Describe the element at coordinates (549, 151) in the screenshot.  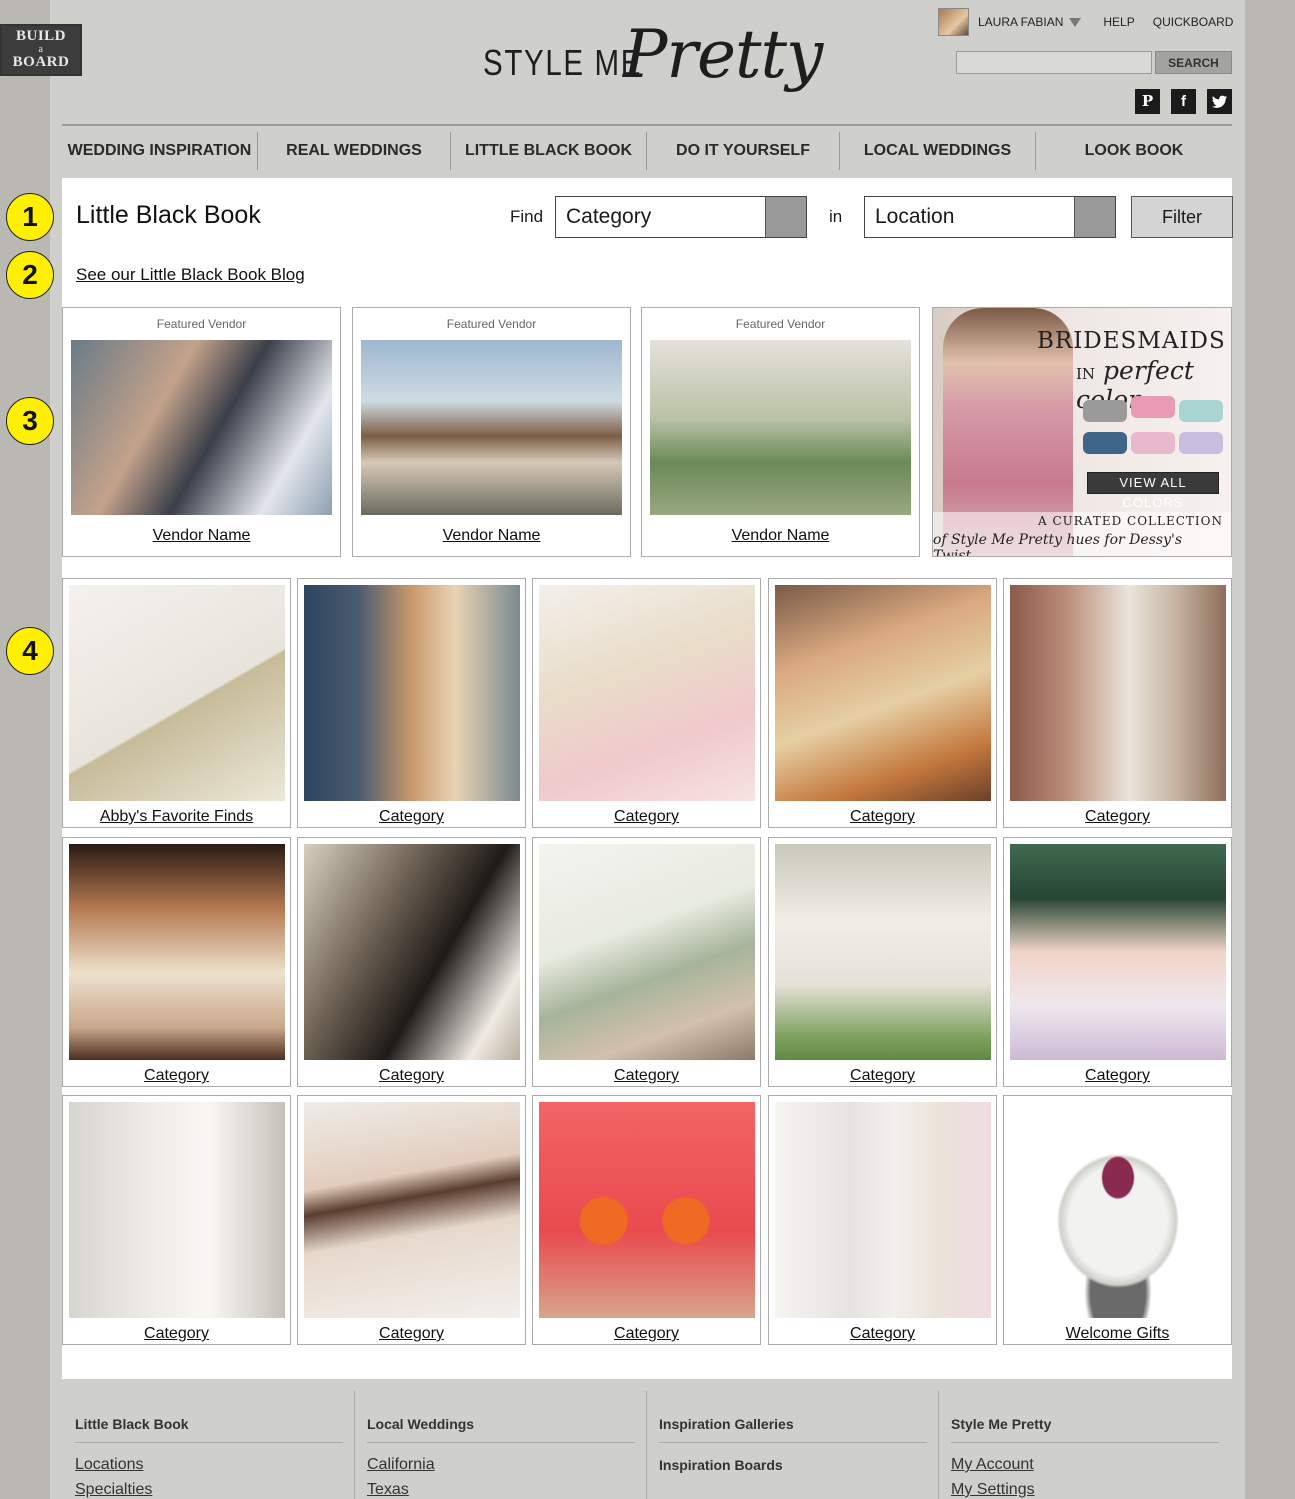
I see `nav-little-black-book: LITTLE BLACK BOOK` at that location.